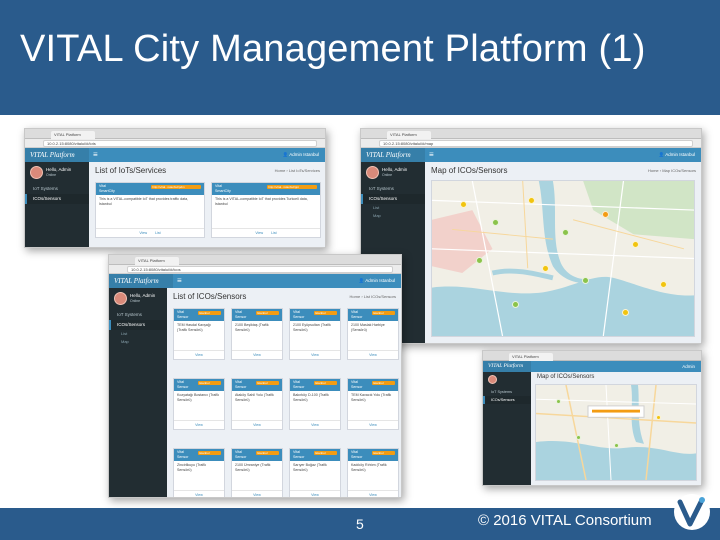 The image size is (720, 540). Describe the element at coordinates (536, 143) in the screenshot. I see `url-field: 10.0.2.15:8080/vitalui/#/map` at that location.